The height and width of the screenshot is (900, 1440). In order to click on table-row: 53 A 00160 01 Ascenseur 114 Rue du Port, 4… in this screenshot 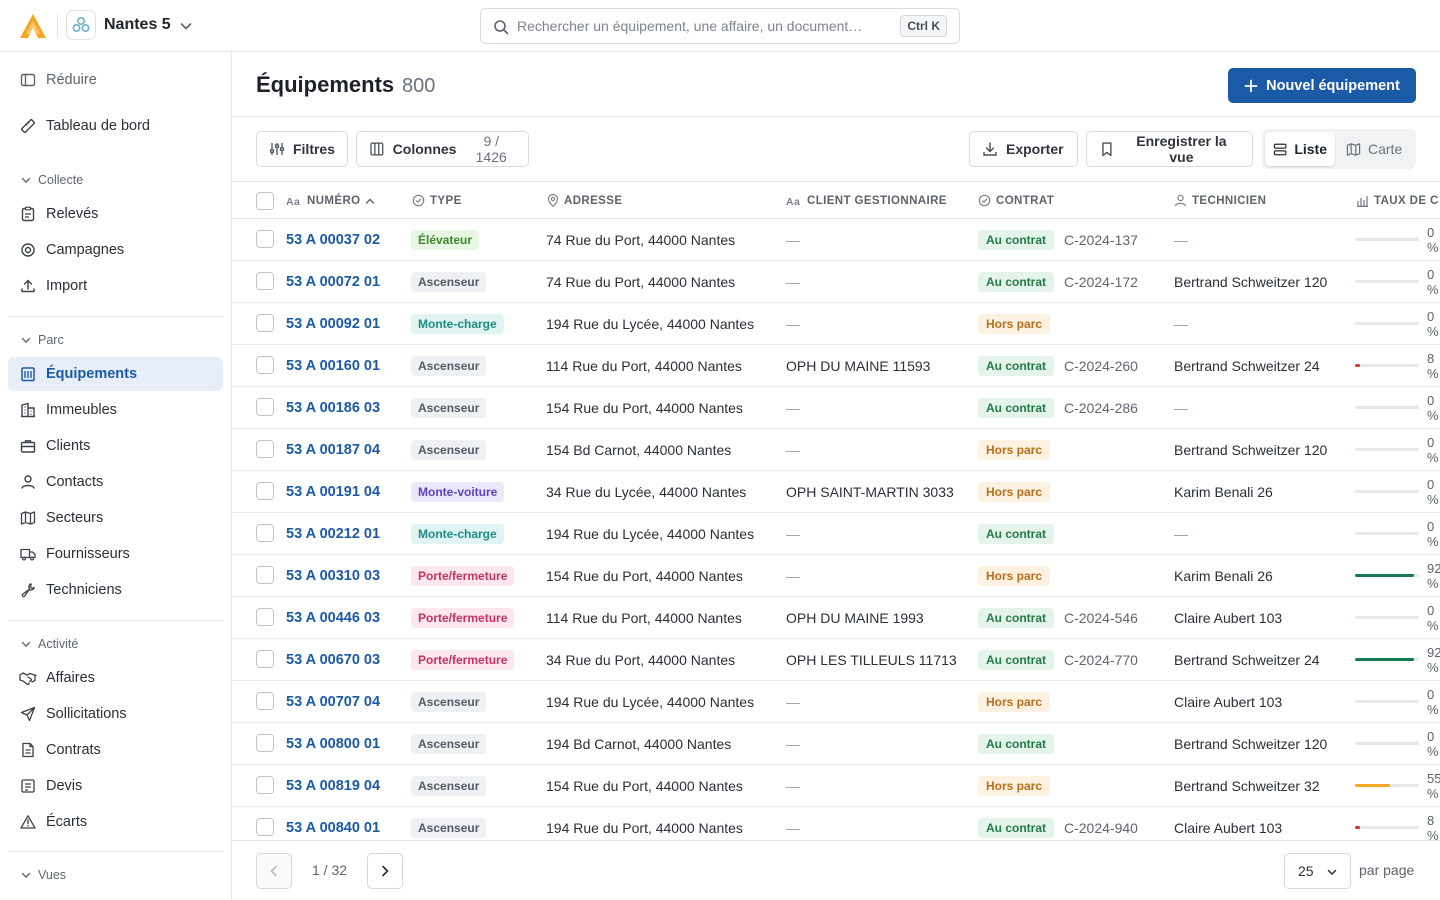, I will do `click(836, 366)`.